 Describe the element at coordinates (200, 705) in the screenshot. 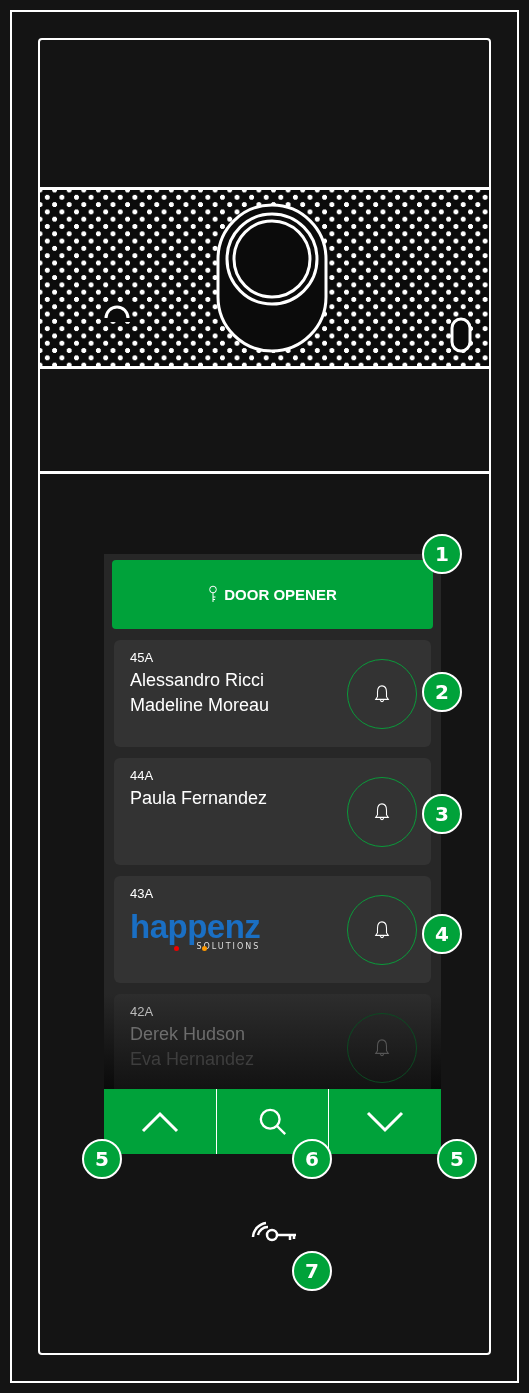

I see `resident-name: Madeline Moreau` at that location.